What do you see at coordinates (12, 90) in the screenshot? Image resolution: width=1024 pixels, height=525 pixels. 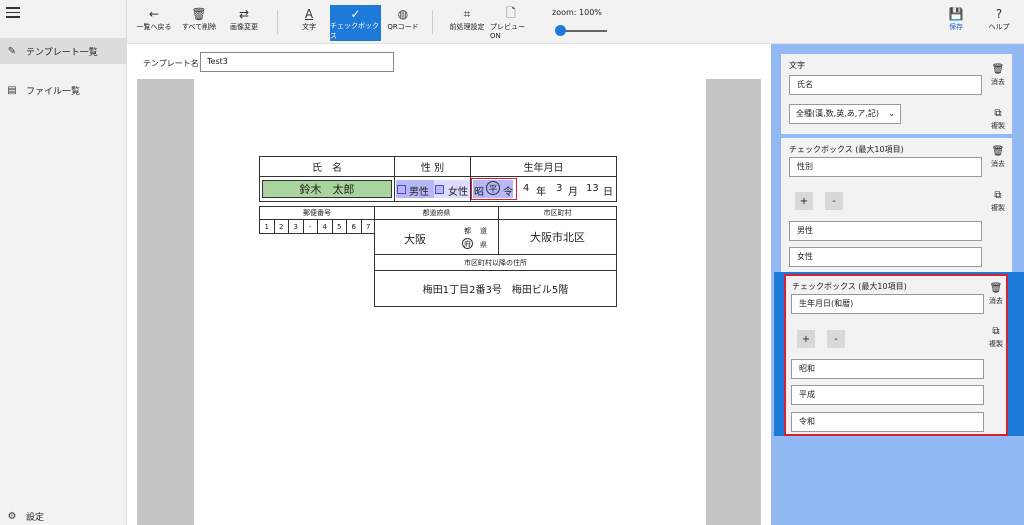 I see `file-list-icon: ▤` at bounding box center [12, 90].